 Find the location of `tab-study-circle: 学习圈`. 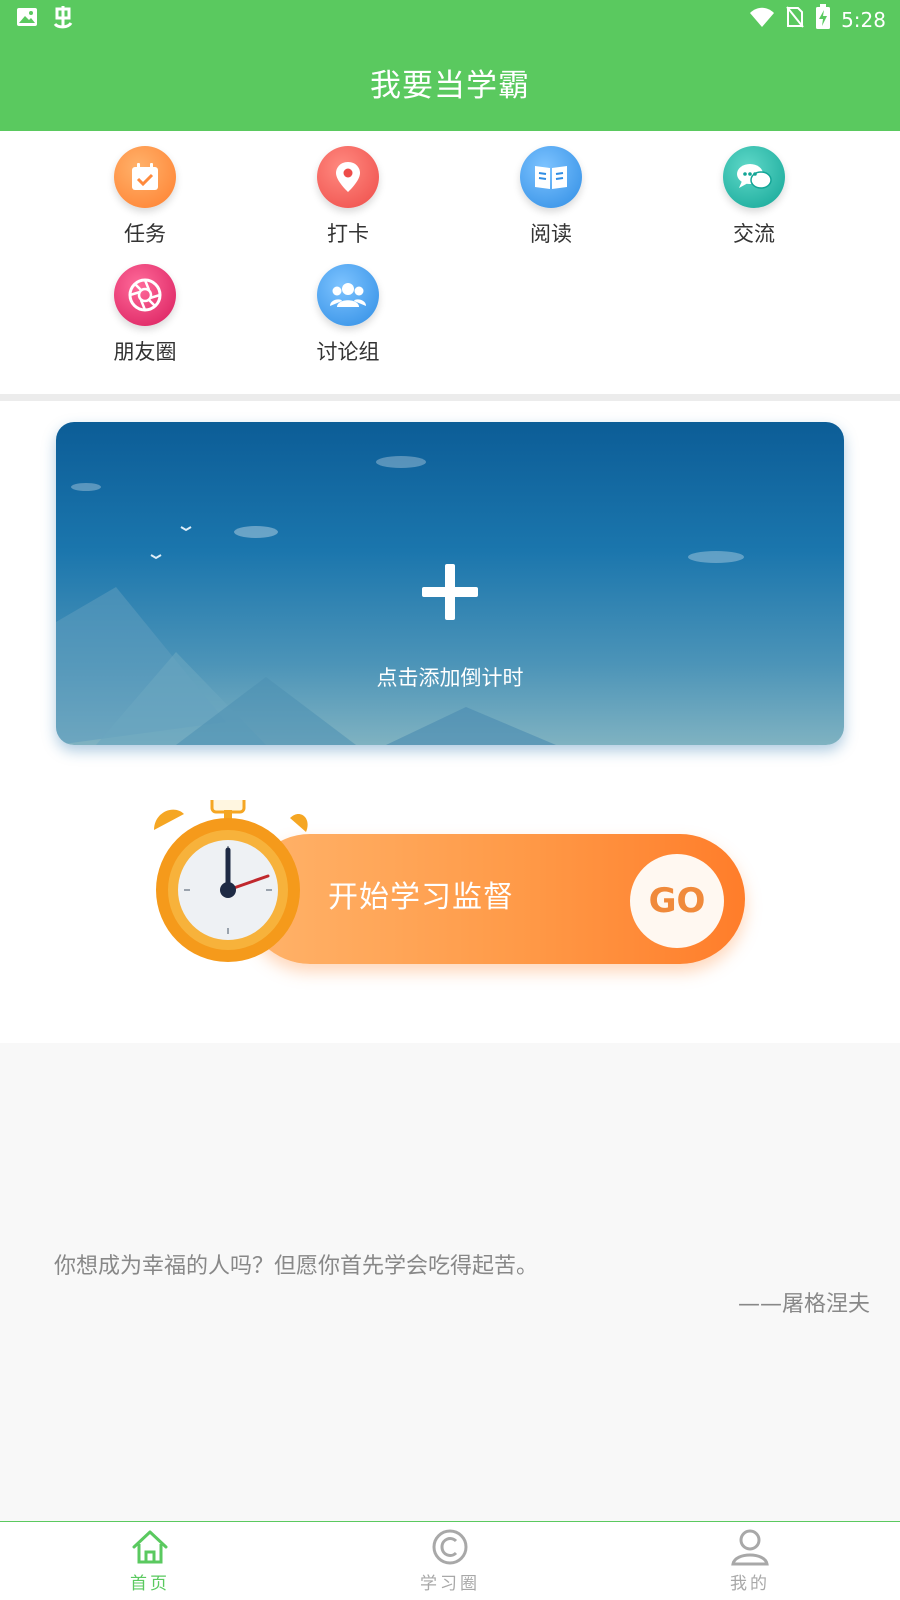

tab-study-circle: 学习圈 is located at coordinates (450, 1561).